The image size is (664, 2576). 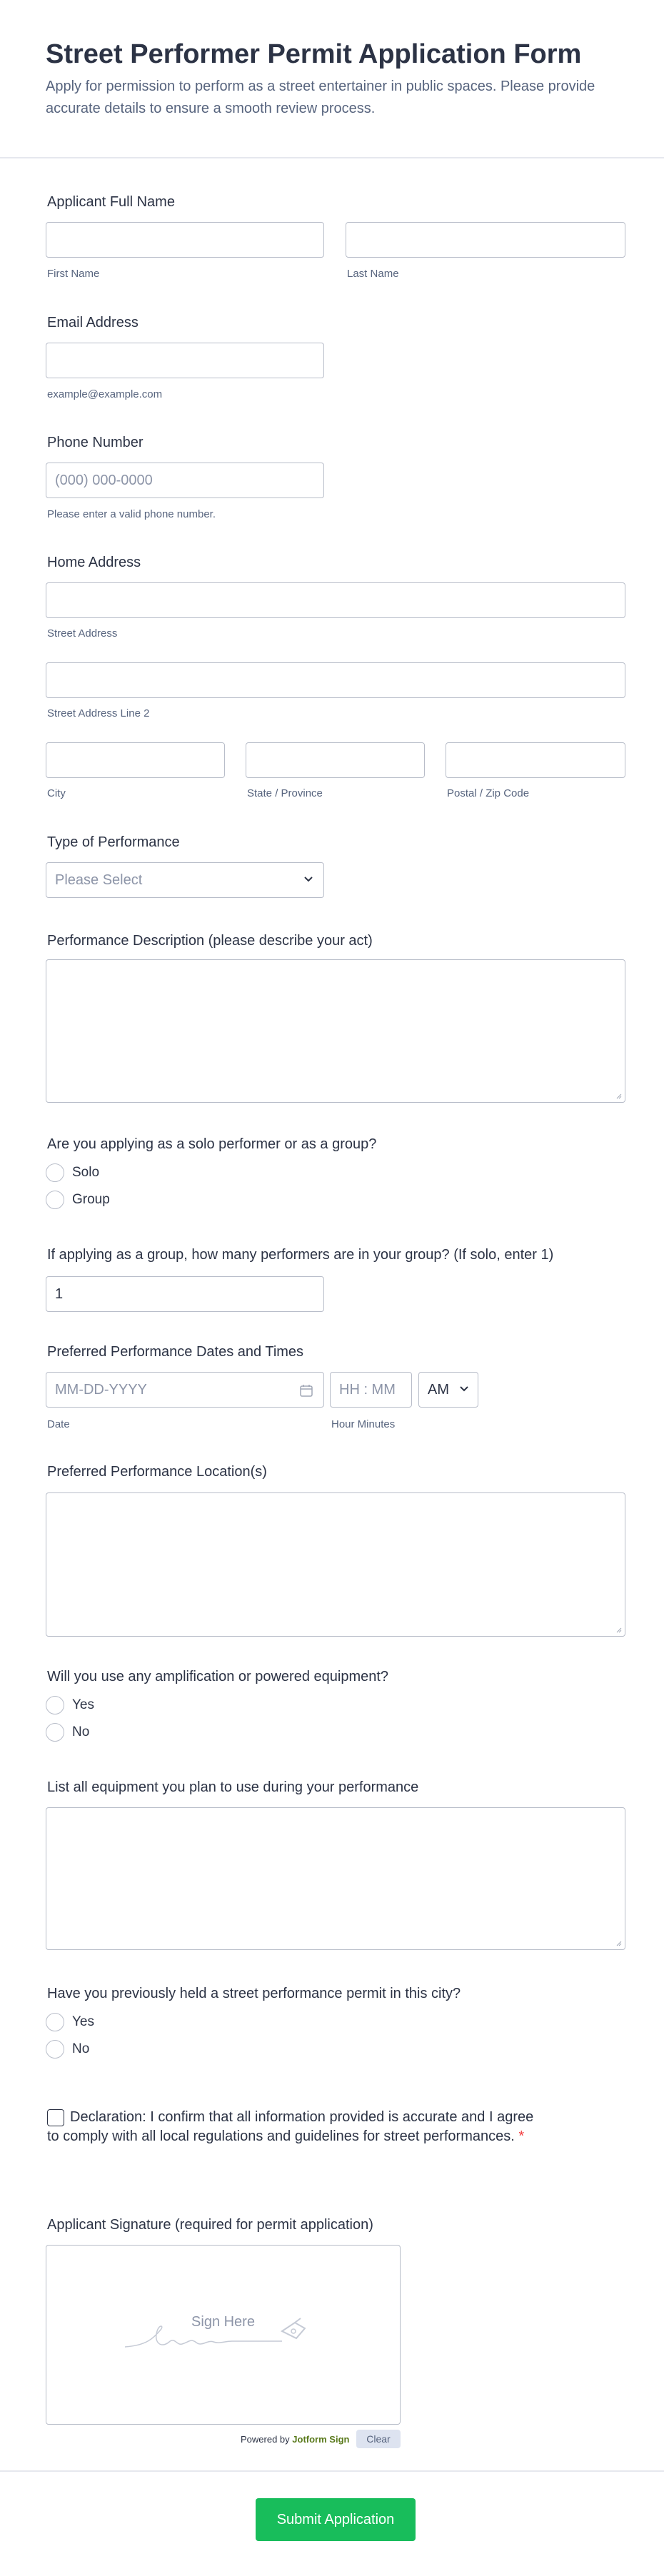 What do you see at coordinates (336, 2519) in the screenshot?
I see `submit-button: Submit Application` at bounding box center [336, 2519].